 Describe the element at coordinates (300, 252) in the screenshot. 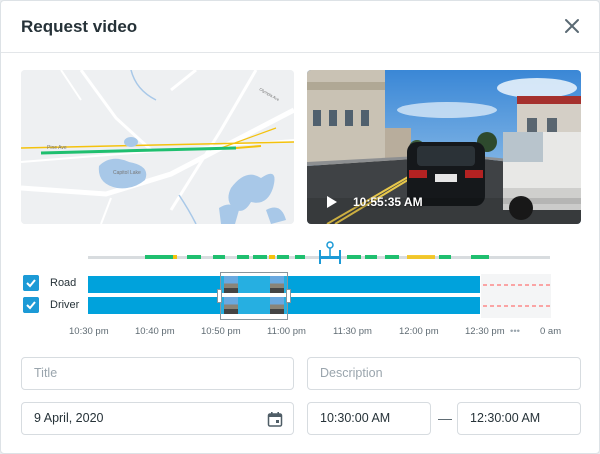

I see `timeline-overview` at that location.